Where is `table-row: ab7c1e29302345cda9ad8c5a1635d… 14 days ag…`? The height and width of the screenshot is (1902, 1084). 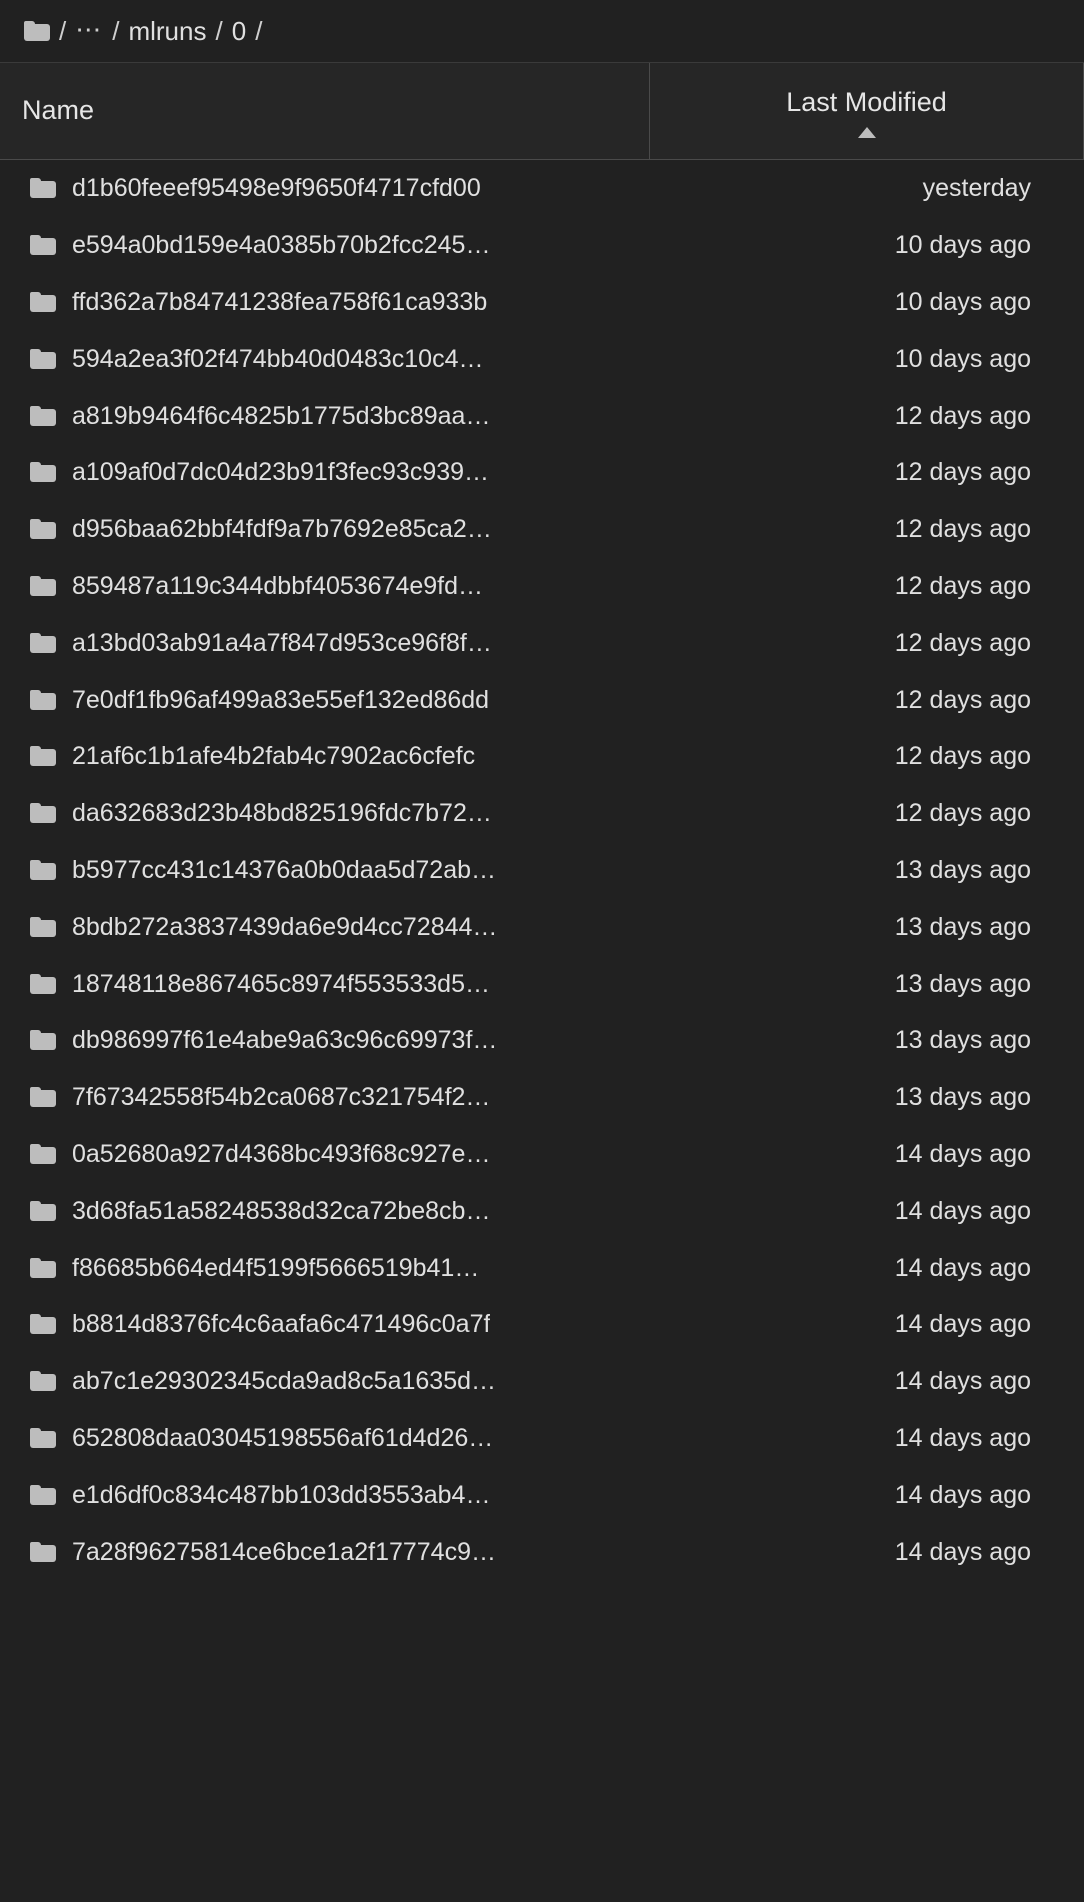 table-row: ab7c1e29302345cda9ad8c5a1635d… 14 days ag… is located at coordinates (542, 1381).